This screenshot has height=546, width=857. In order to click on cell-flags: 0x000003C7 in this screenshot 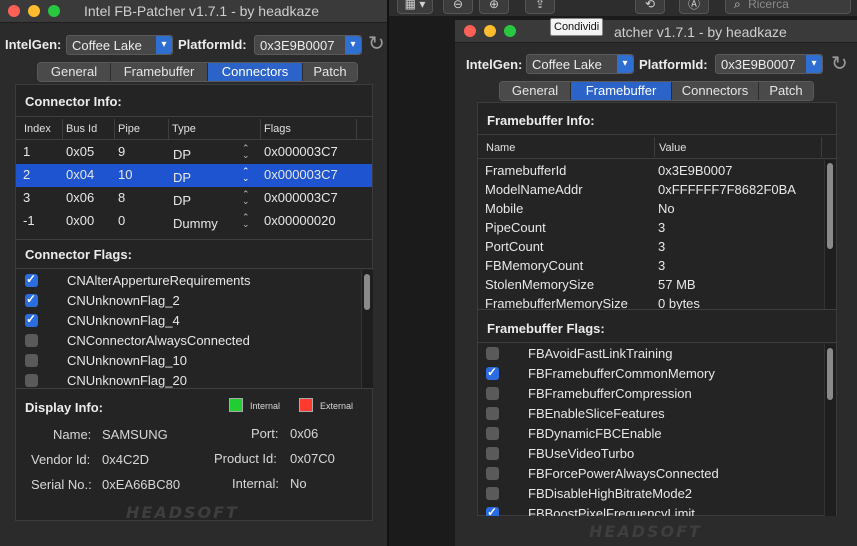, I will do `click(301, 197)`.